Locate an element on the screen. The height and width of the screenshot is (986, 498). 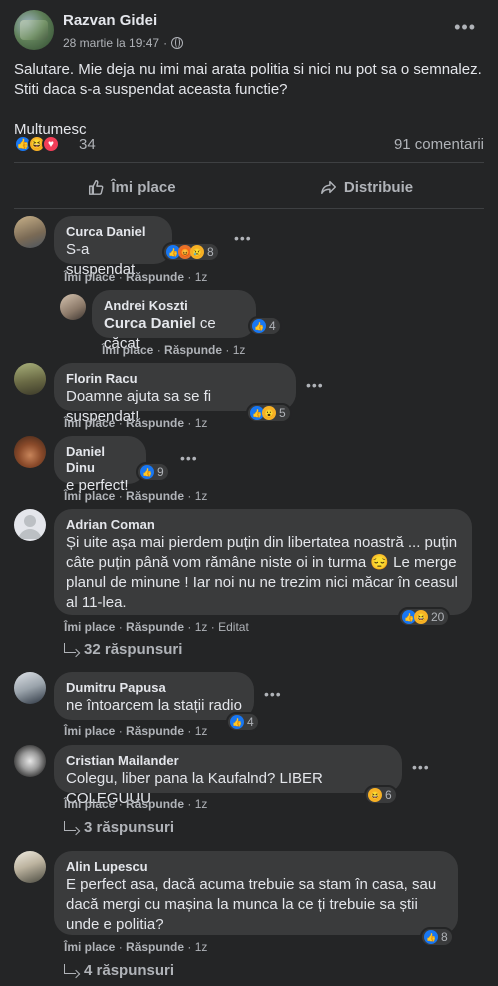
comment-reactions: 👍 9 is located at coordinates (153, 472).